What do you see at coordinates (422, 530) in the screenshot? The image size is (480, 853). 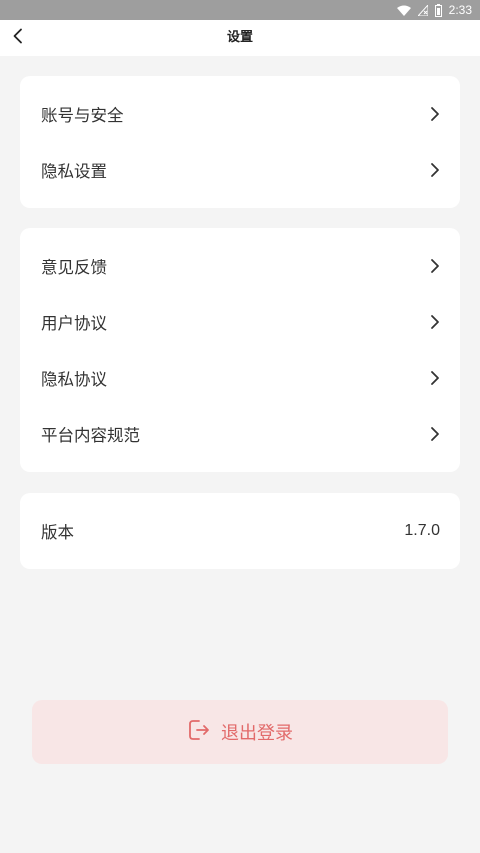 I see `version-value: 1.7.0` at bounding box center [422, 530].